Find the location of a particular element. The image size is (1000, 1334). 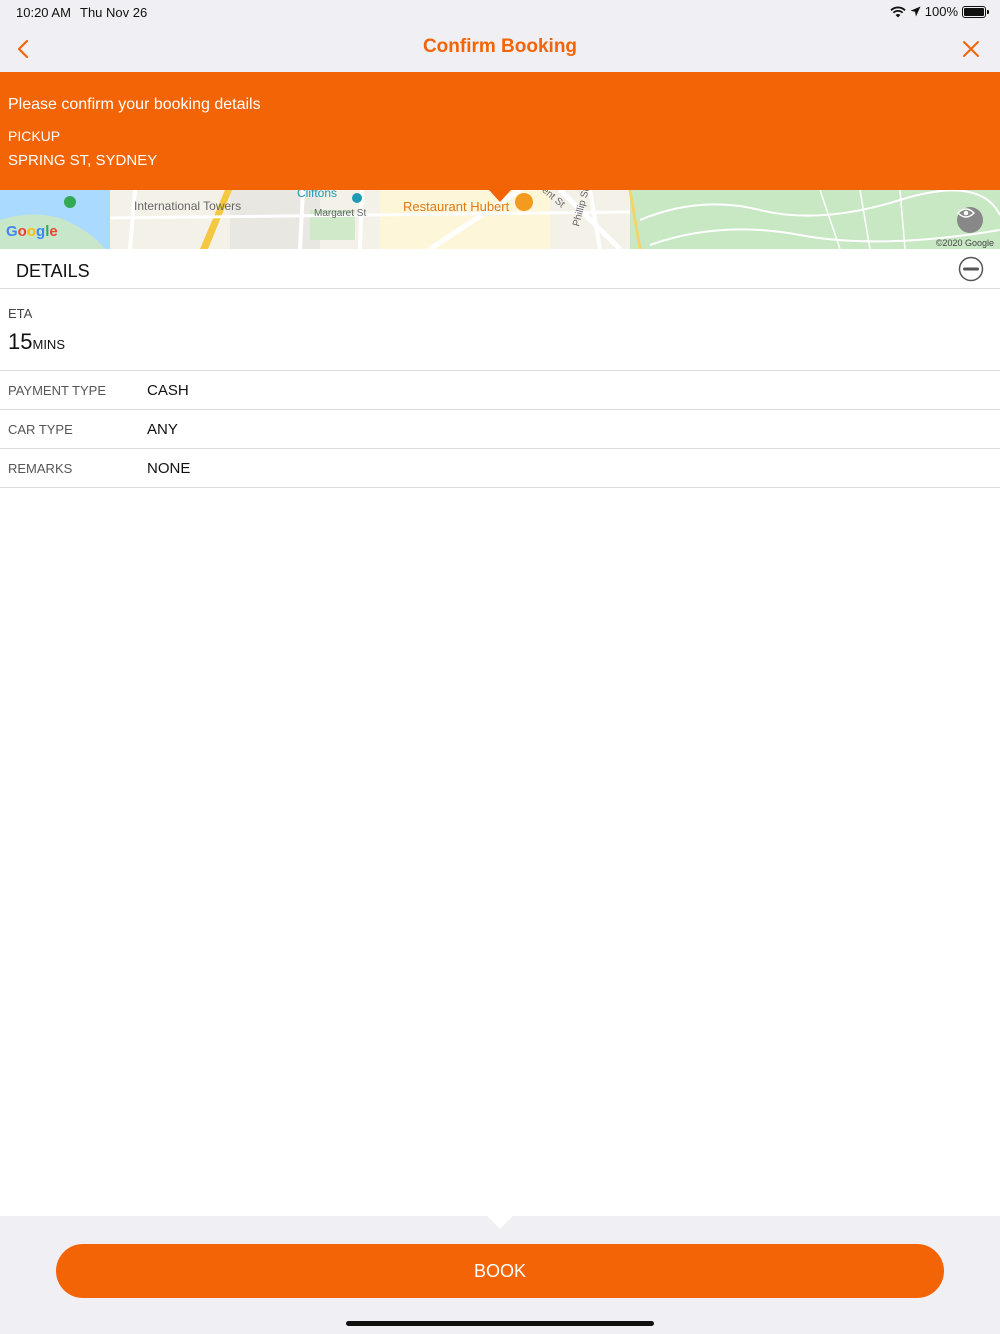

row-label: REMARKS is located at coordinates (40, 468).